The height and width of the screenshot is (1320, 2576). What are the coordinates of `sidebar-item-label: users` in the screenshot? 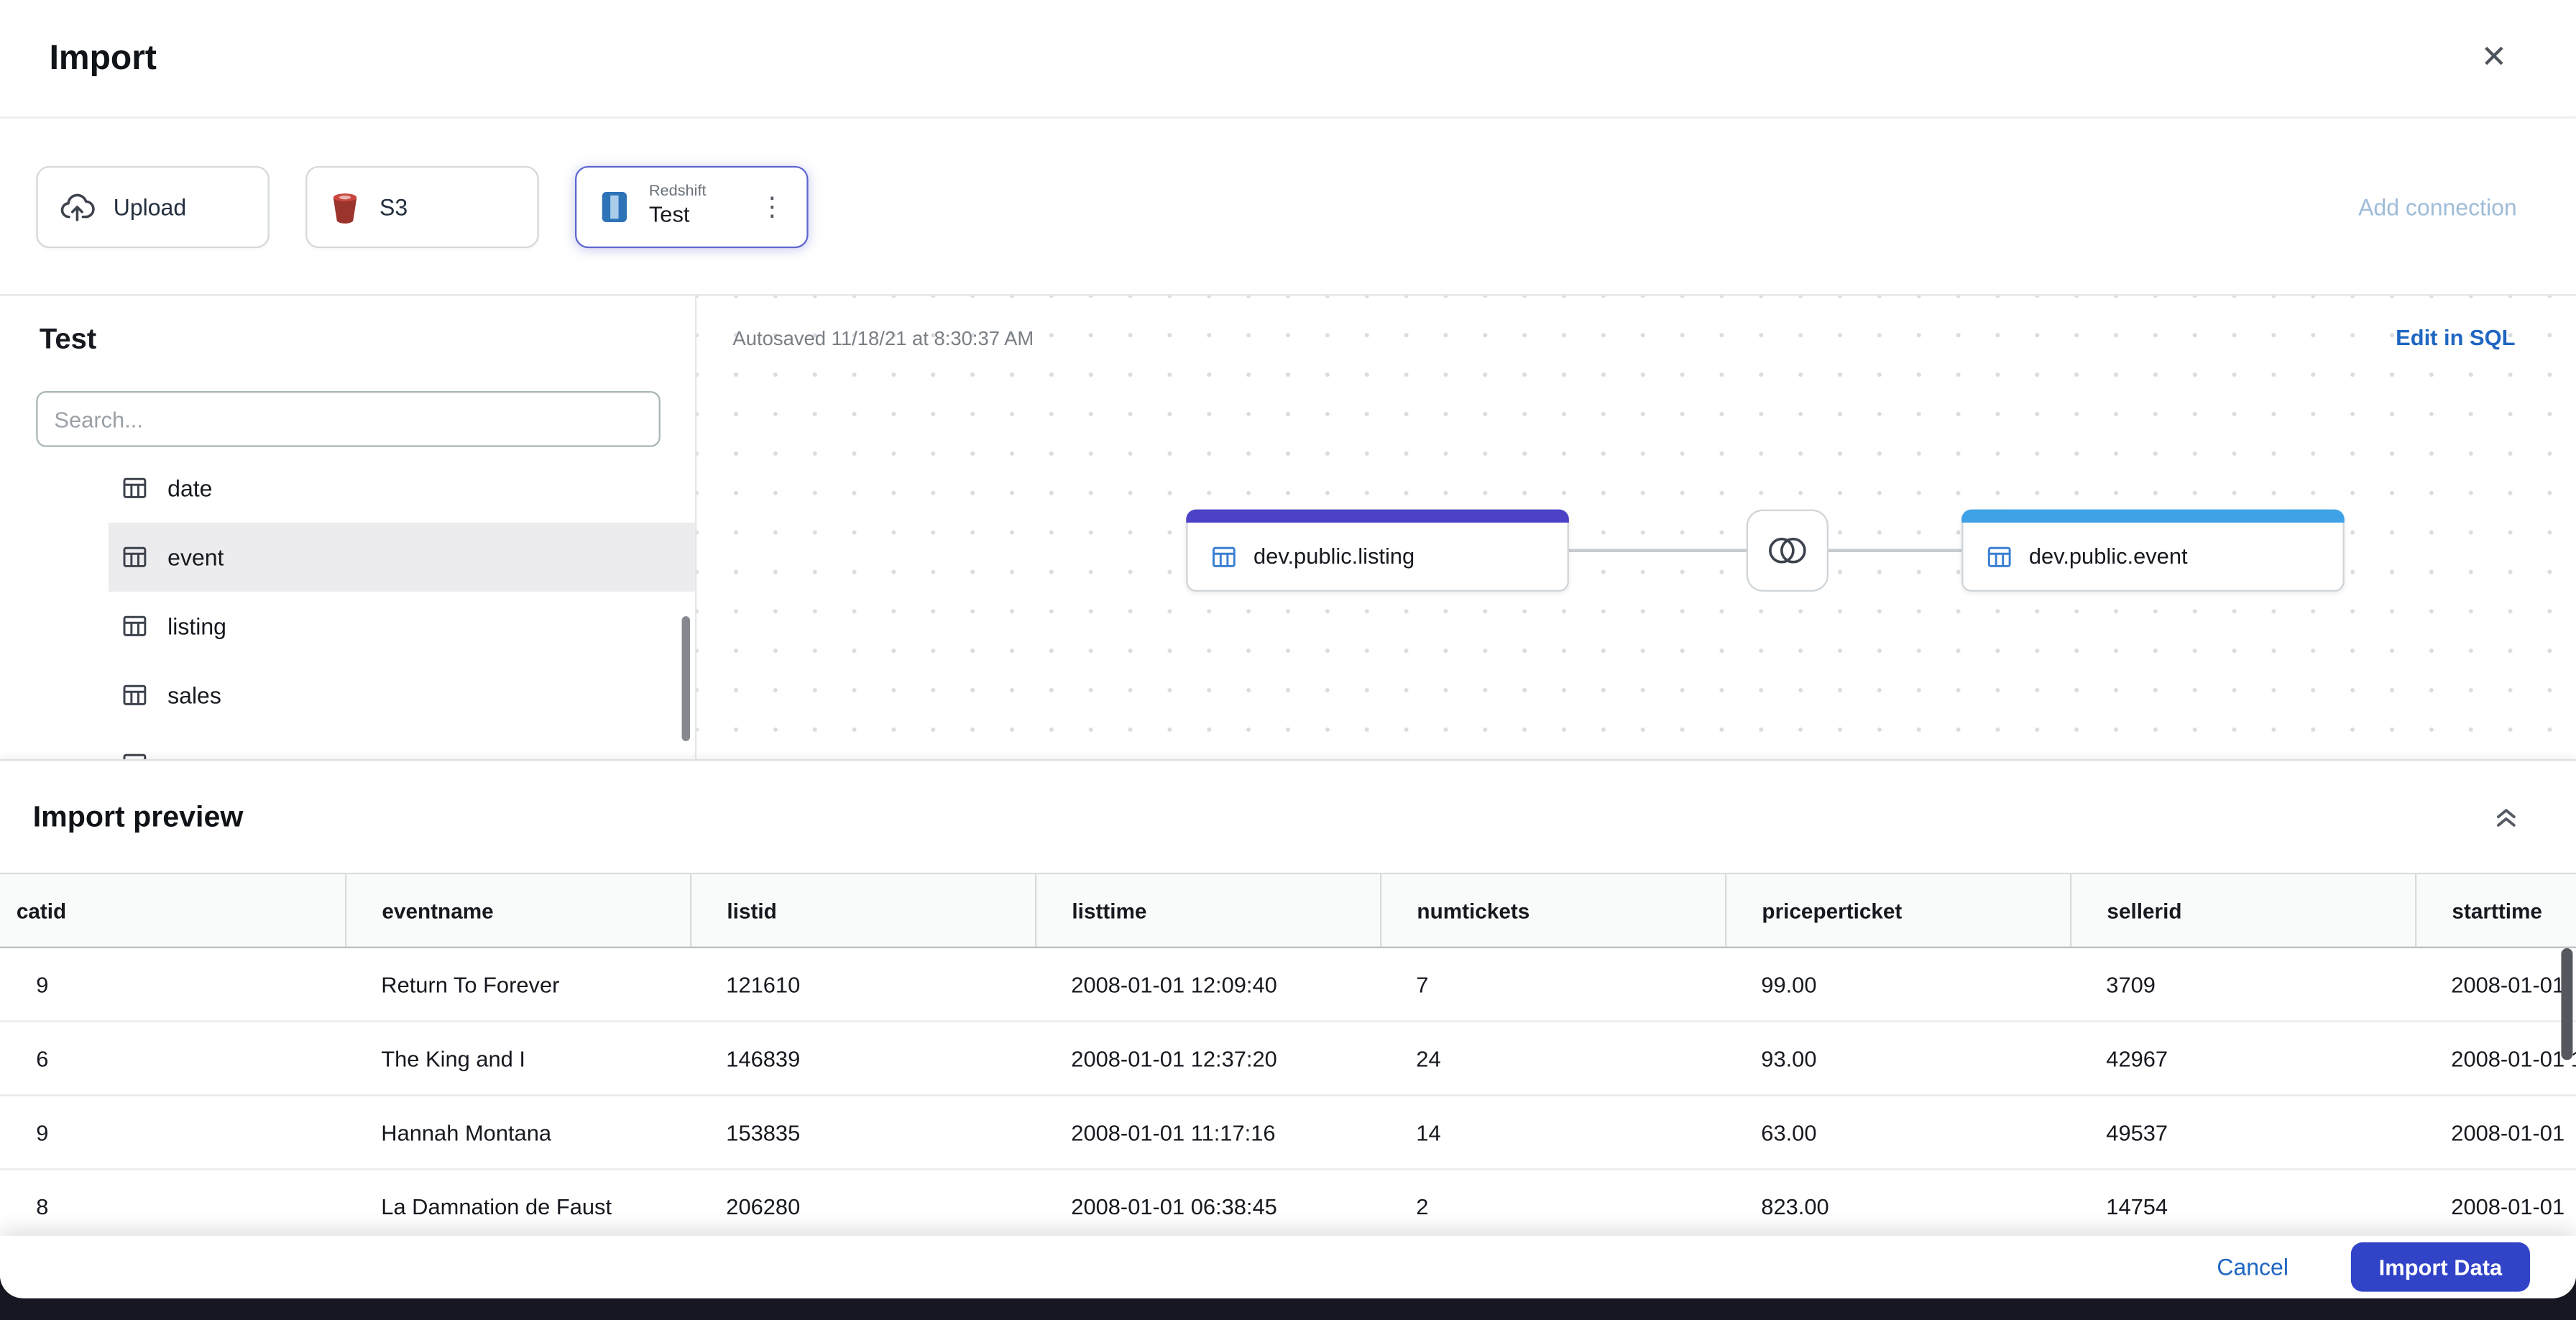 It's located at (195, 755).